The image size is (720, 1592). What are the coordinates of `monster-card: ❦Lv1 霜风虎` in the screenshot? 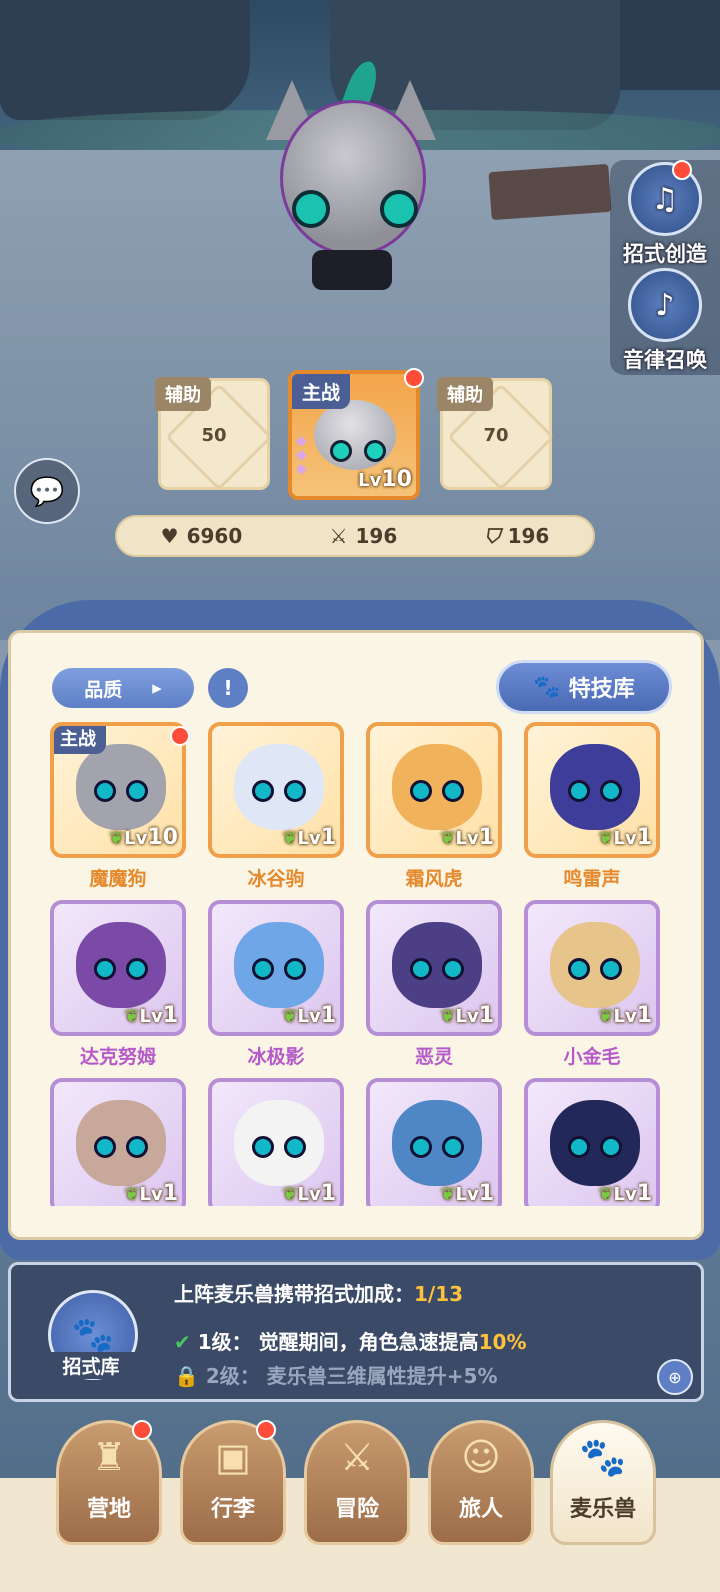 It's located at (434, 806).